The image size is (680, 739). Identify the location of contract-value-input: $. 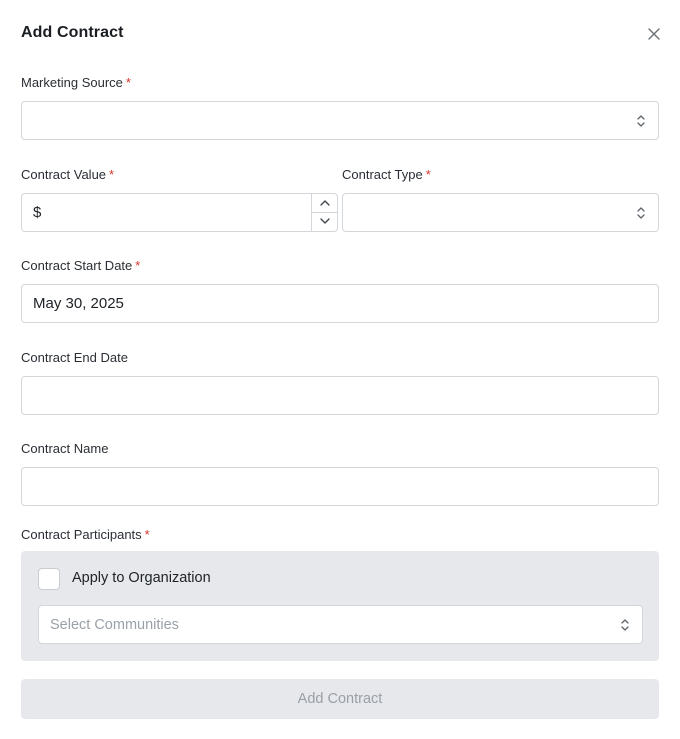
(179, 212).